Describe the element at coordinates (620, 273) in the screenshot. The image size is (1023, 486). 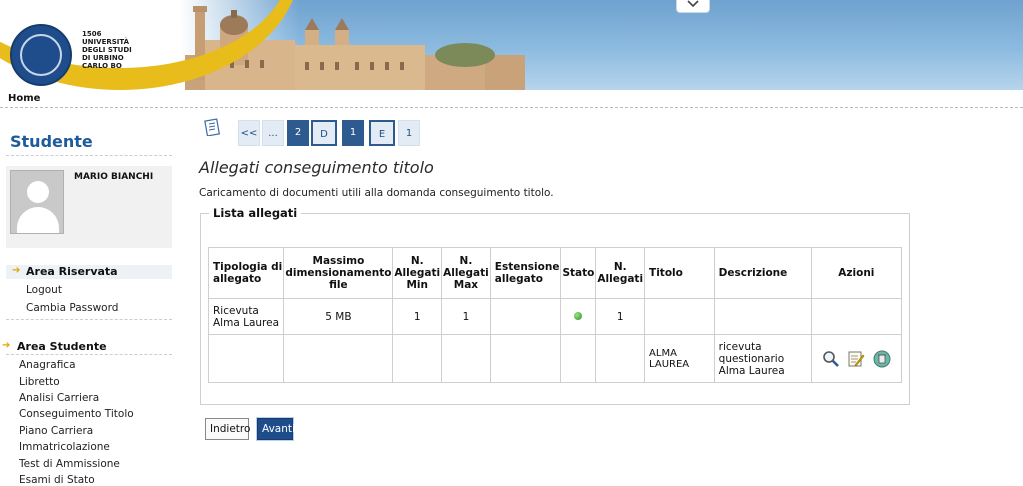
I see `col-n-allegati: N. Allegati` at that location.